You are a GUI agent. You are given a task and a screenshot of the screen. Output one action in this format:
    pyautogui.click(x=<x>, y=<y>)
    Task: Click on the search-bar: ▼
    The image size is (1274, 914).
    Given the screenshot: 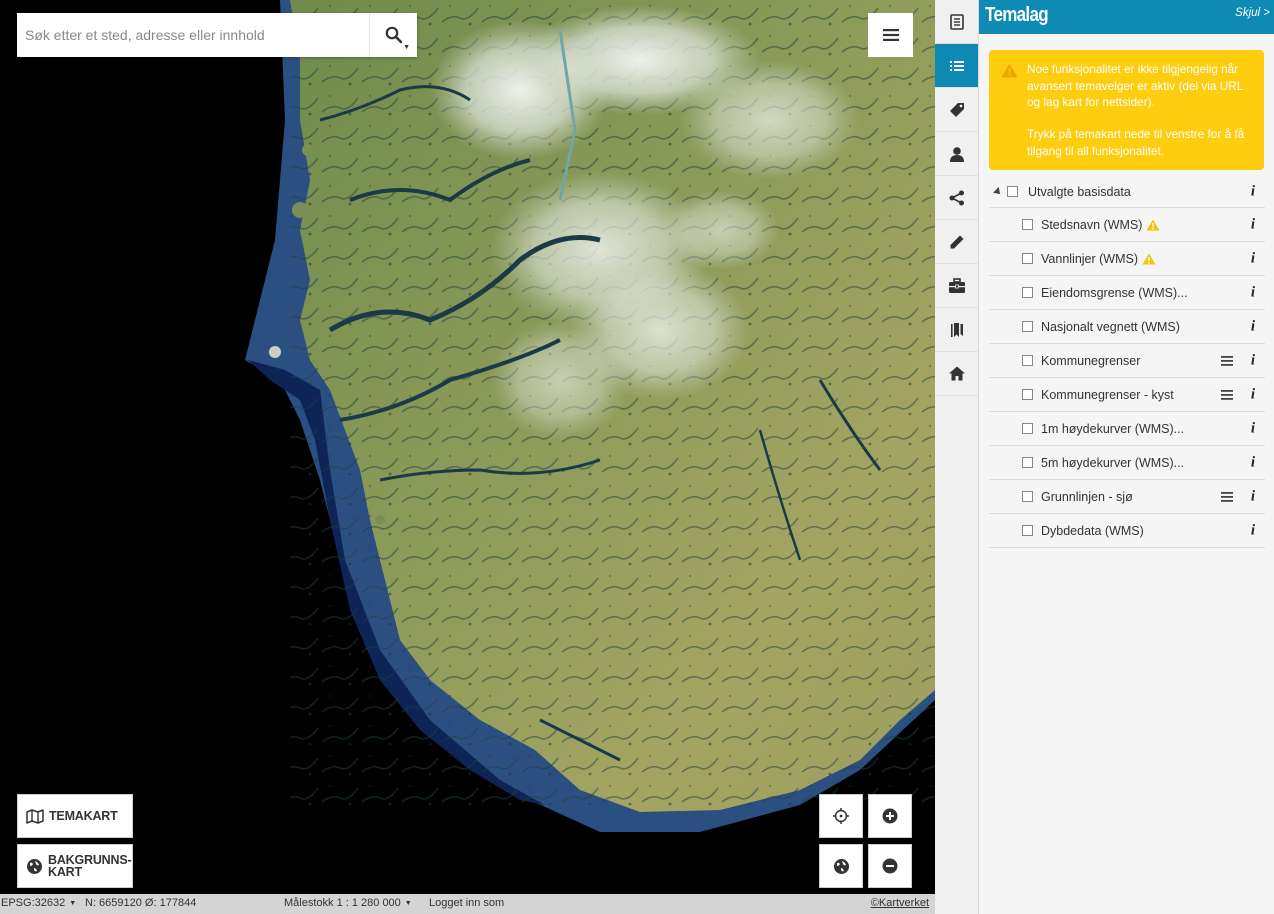 What is the action you would take?
    pyautogui.click(x=217, y=35)
    